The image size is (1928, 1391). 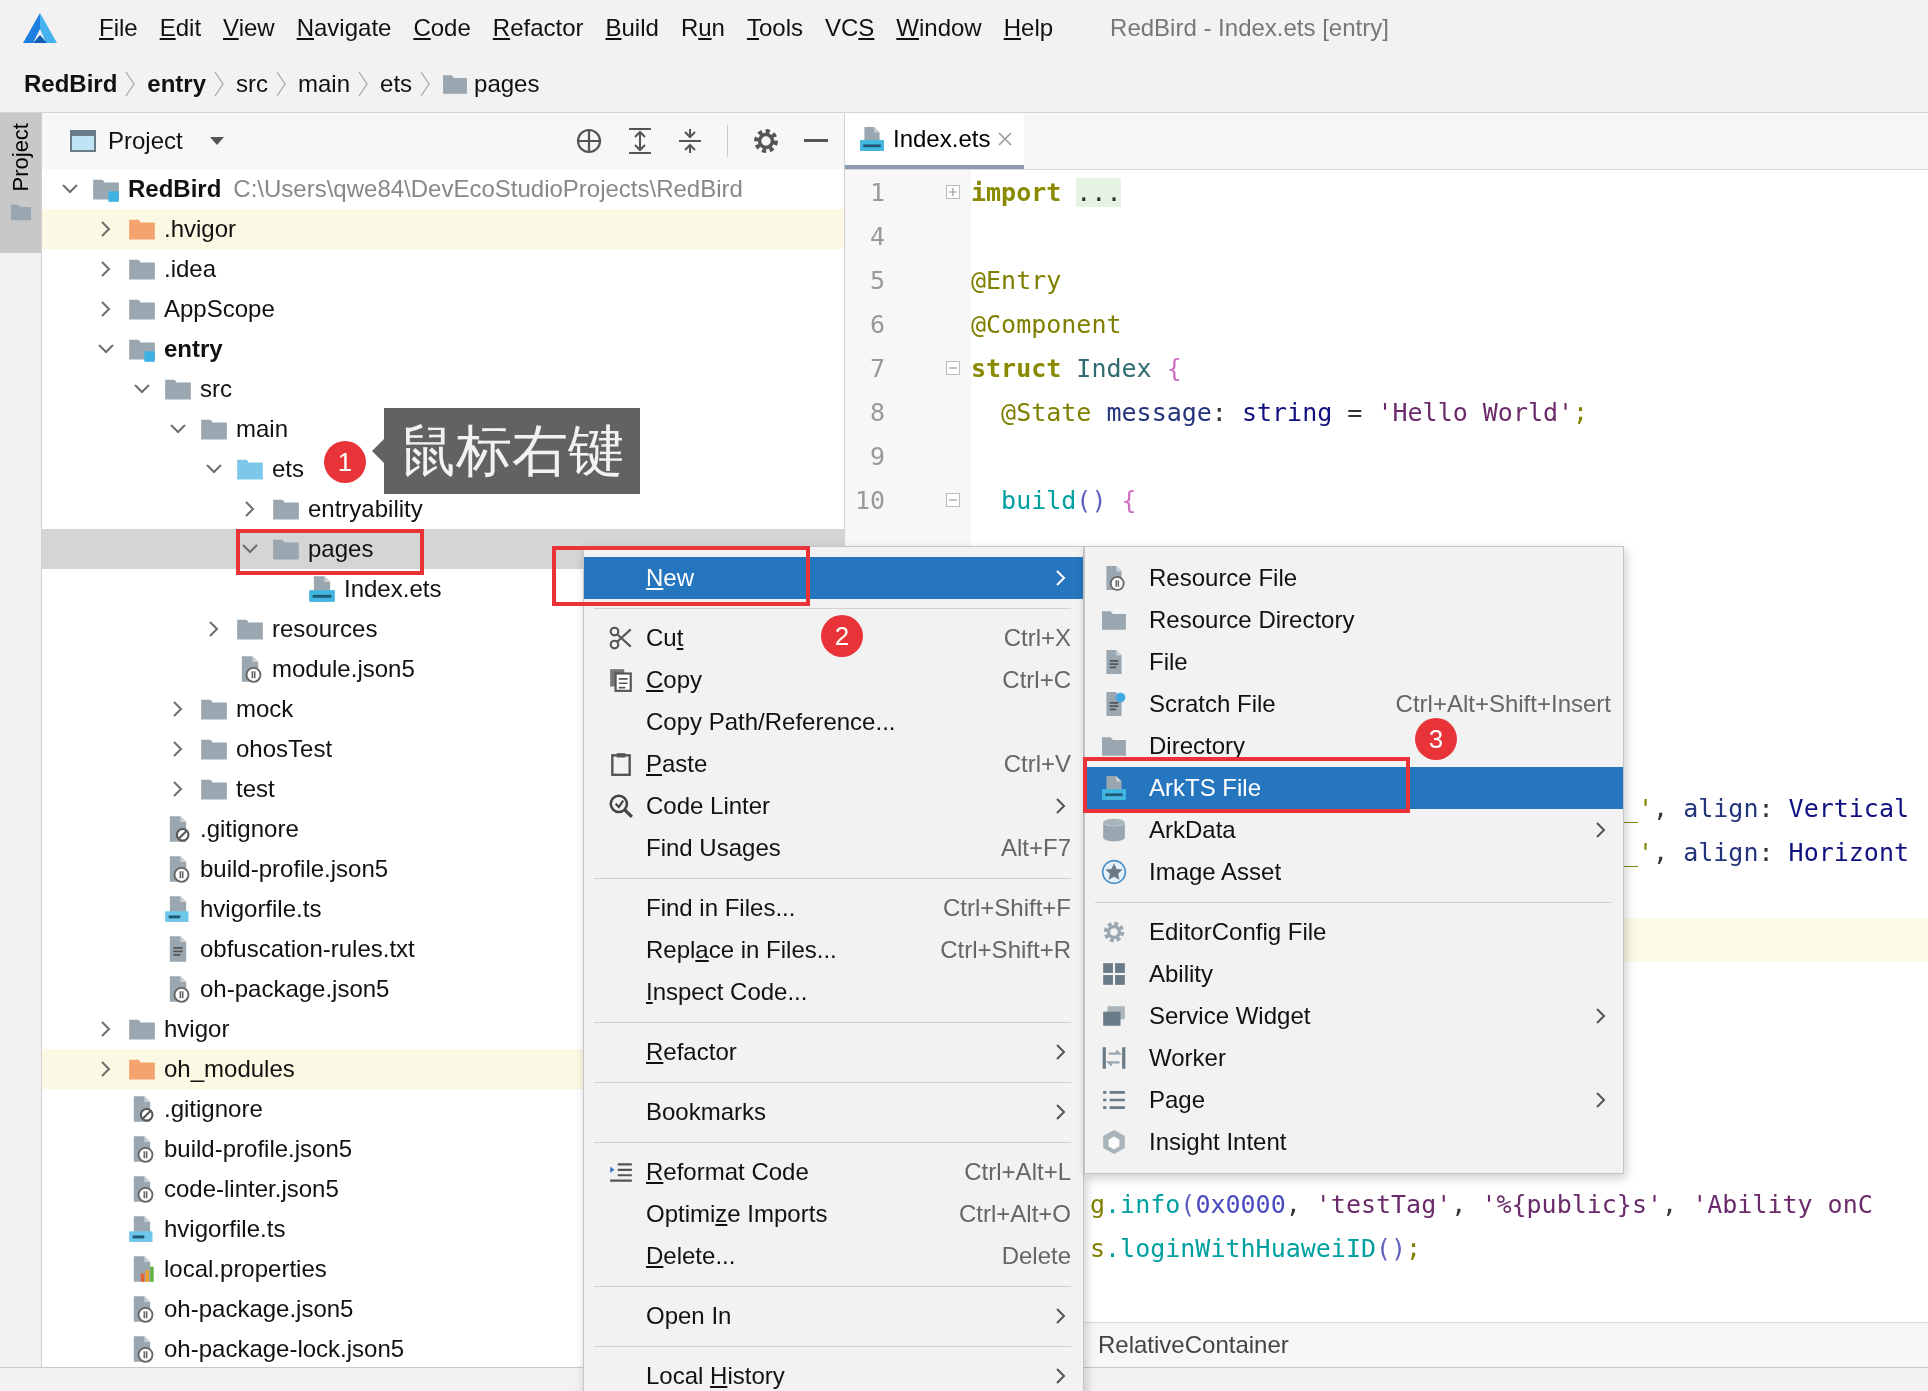 What do you see at coordinates (715, 1376) in the screenshot?
I see `menu-item: Local History` at bounding box center [715, 1376].